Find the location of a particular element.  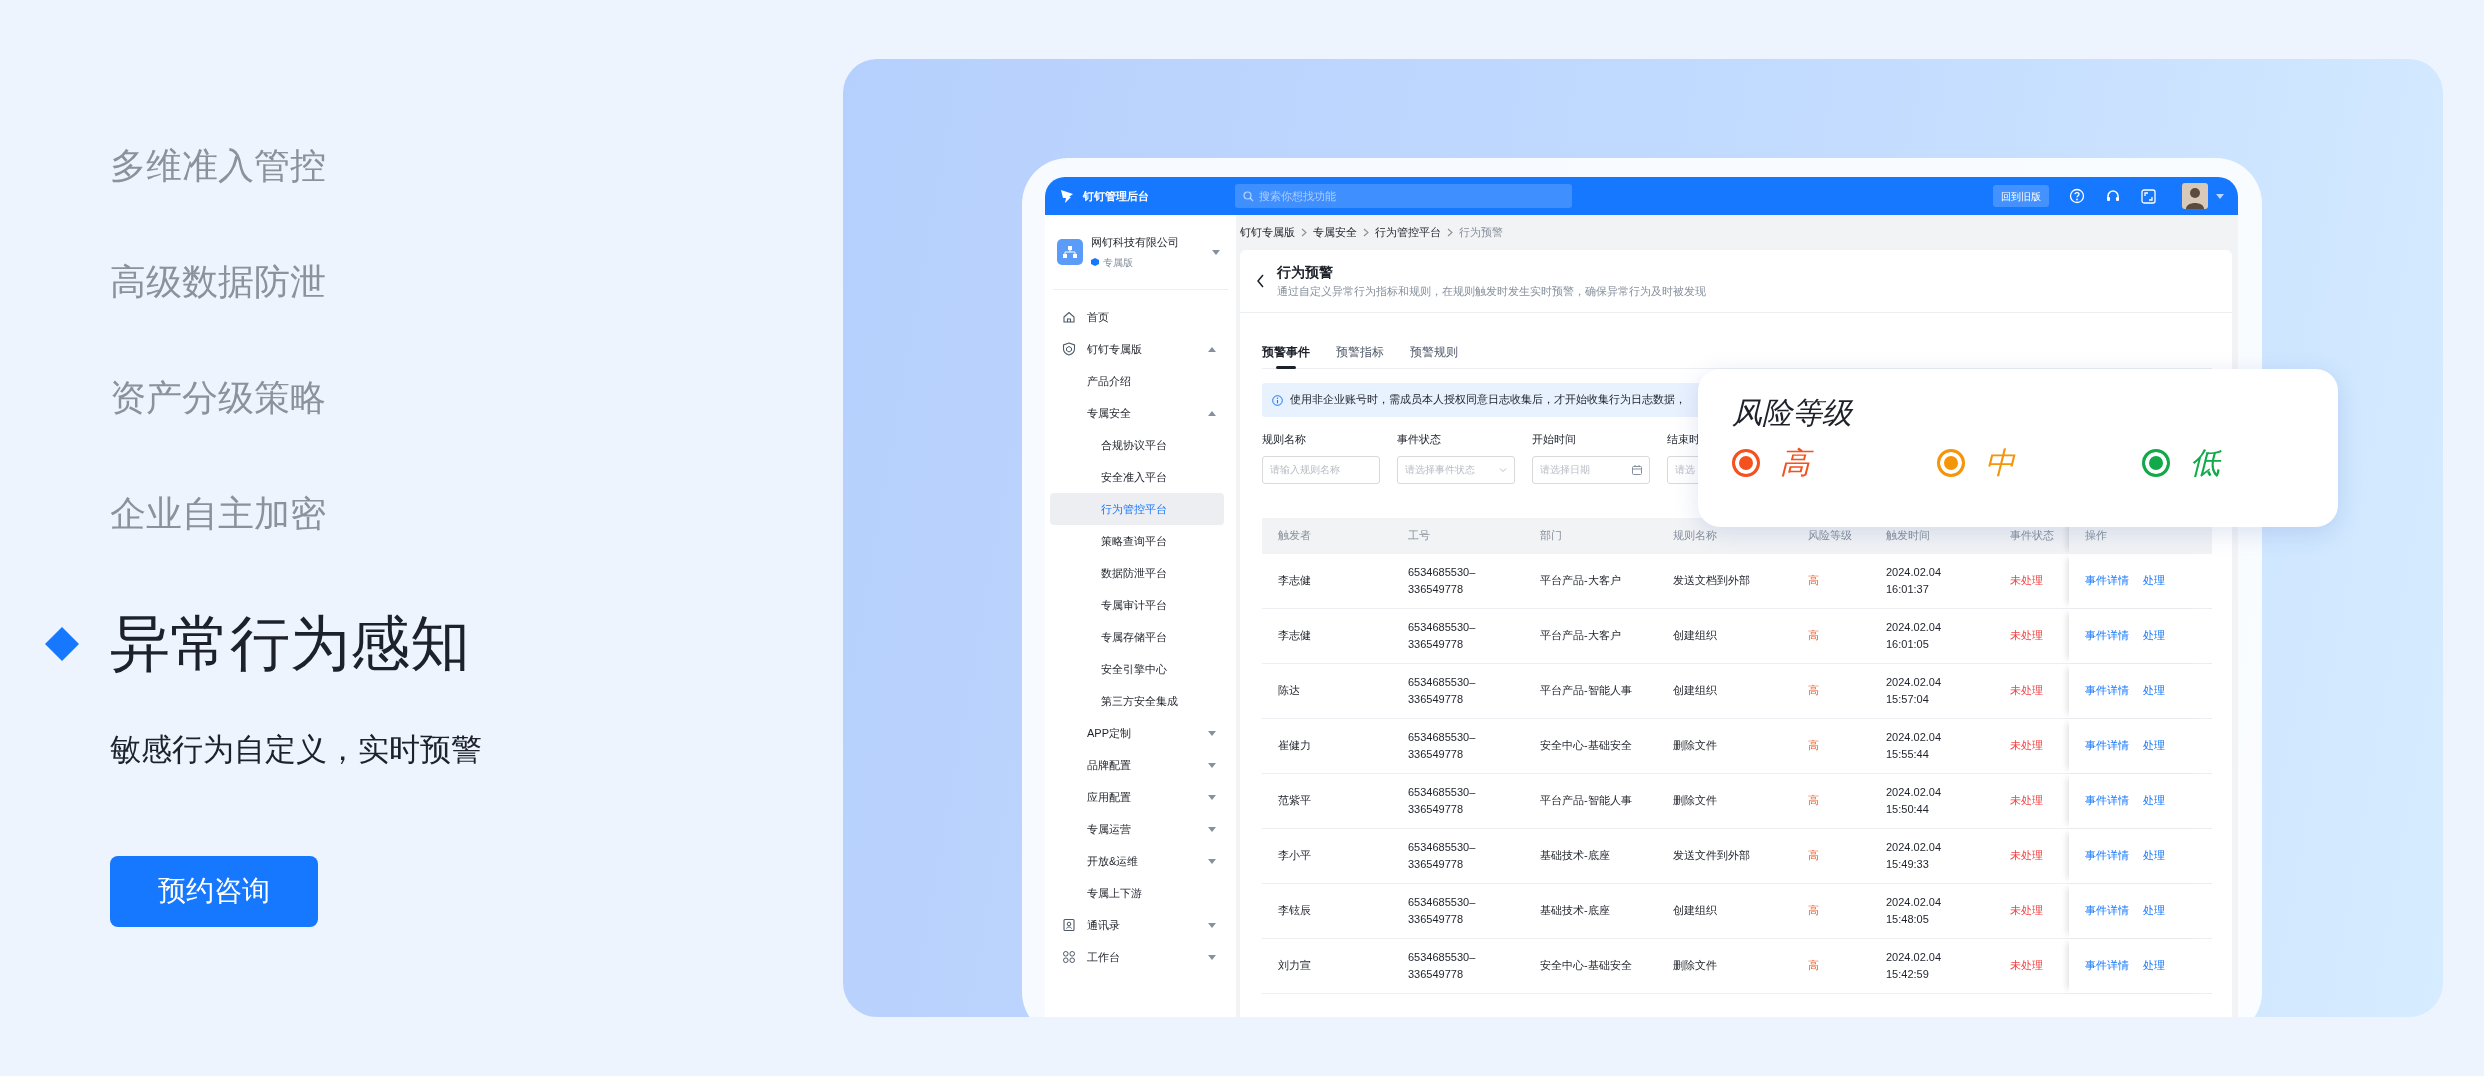

help-icon is located at coordinates (2077, 196).